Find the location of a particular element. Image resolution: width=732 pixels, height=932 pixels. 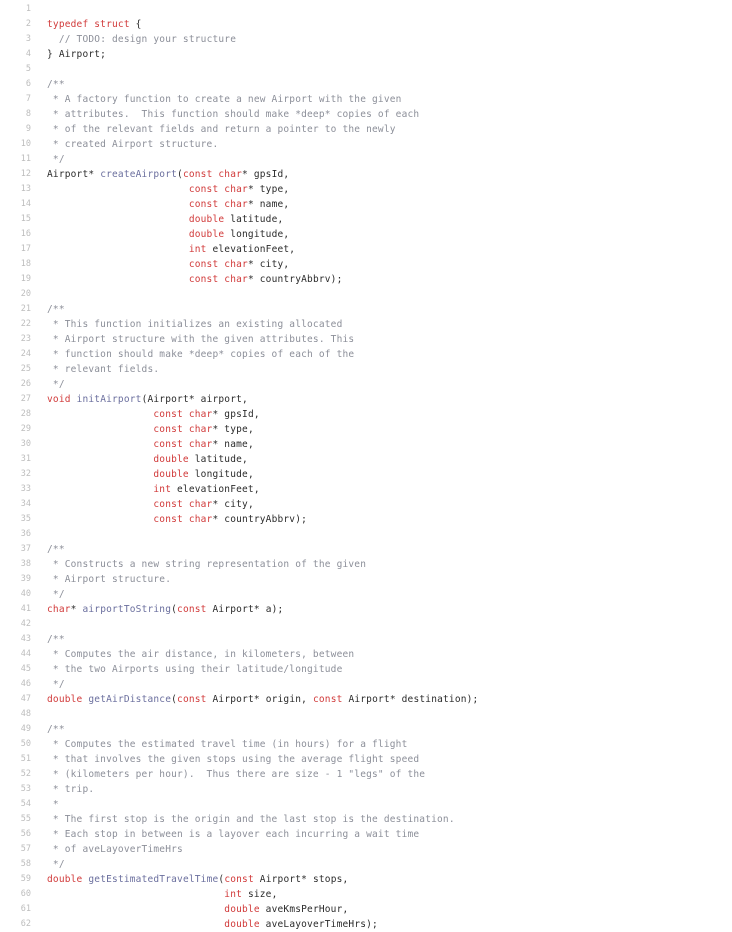

code-token-comment: * Airport structure. is located at coordinates (109, 579).